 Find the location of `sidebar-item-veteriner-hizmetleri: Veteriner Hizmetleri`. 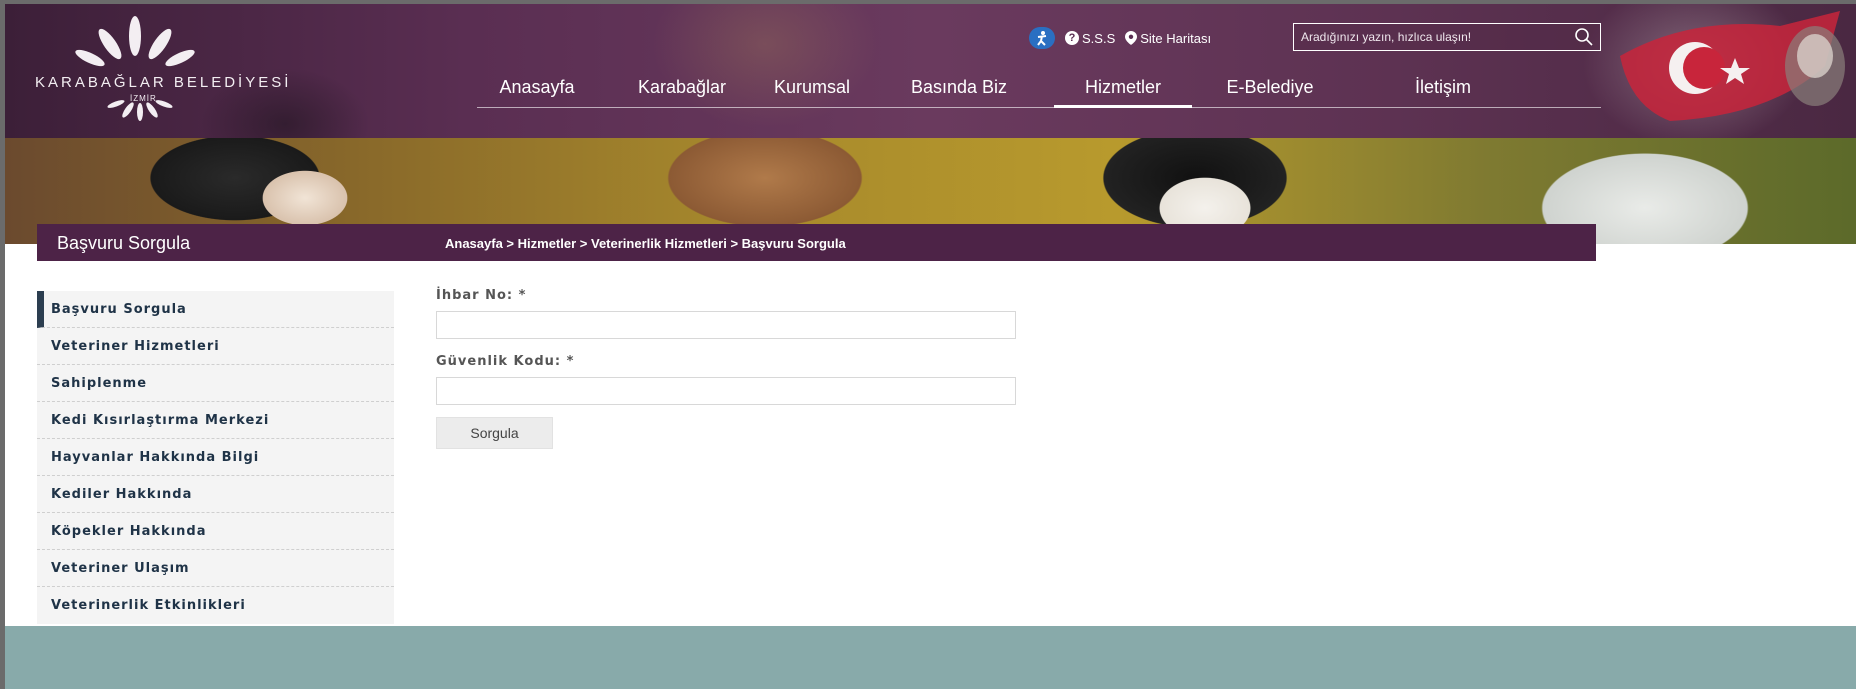

sidebar-item-veteriner-hizmetleri: Veteriner Hizmetleri is located at coordinates (215, 346).